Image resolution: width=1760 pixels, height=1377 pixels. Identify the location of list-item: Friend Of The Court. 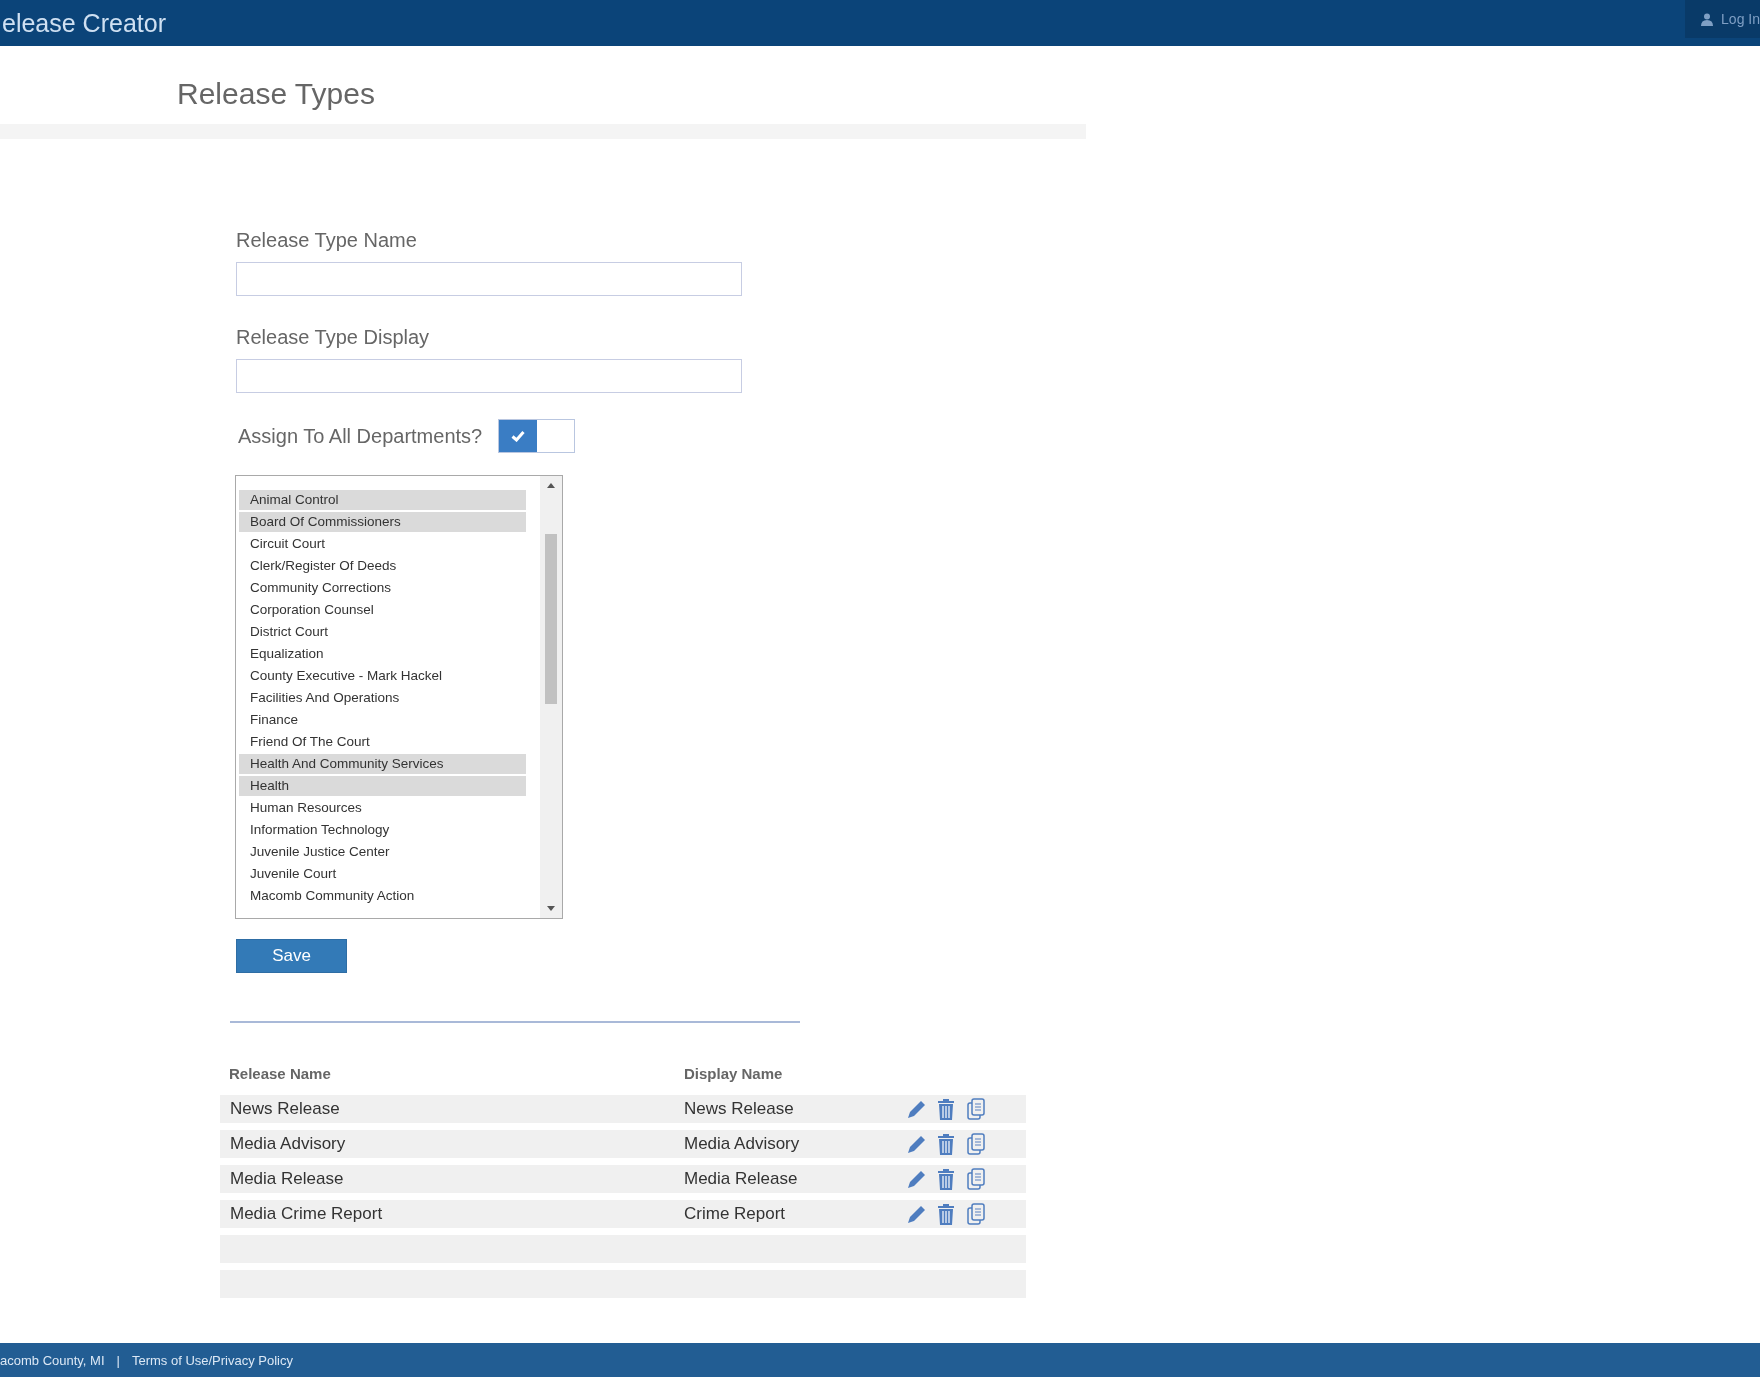
(382, 742).